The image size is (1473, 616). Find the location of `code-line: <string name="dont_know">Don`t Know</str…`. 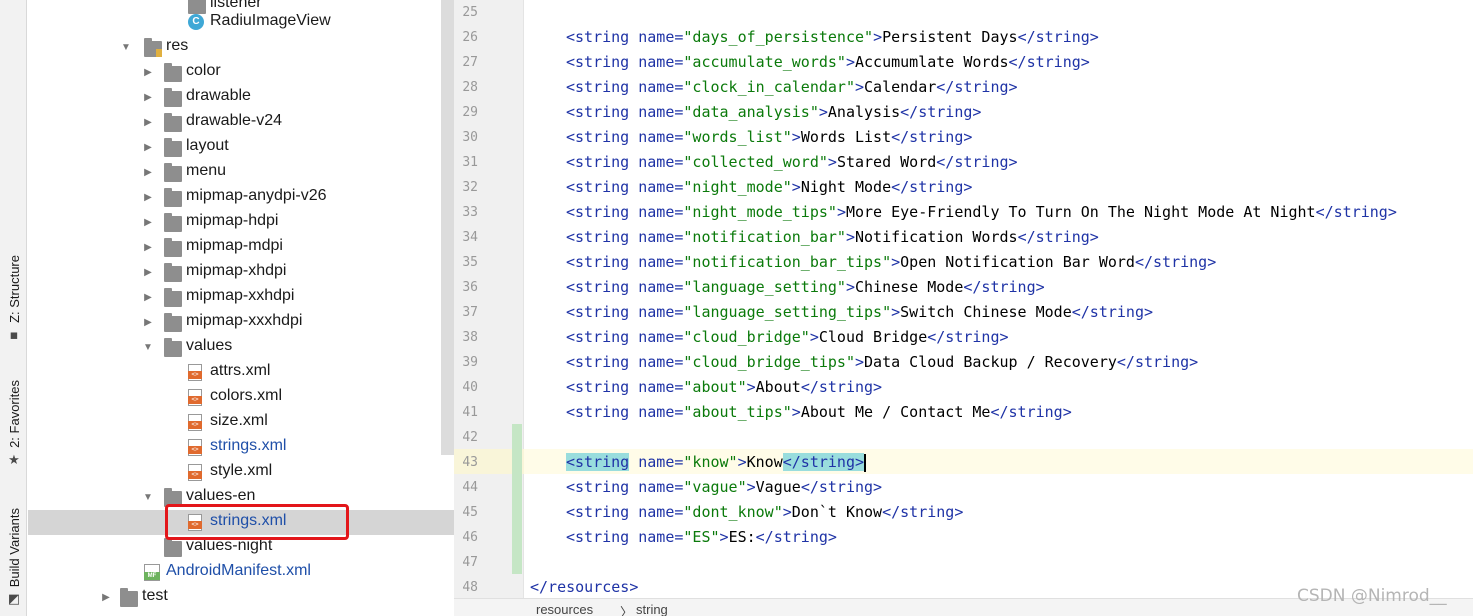

code-line: <string name="dont_know">Don`t Know</str… is located at coordinates (1019, 512).